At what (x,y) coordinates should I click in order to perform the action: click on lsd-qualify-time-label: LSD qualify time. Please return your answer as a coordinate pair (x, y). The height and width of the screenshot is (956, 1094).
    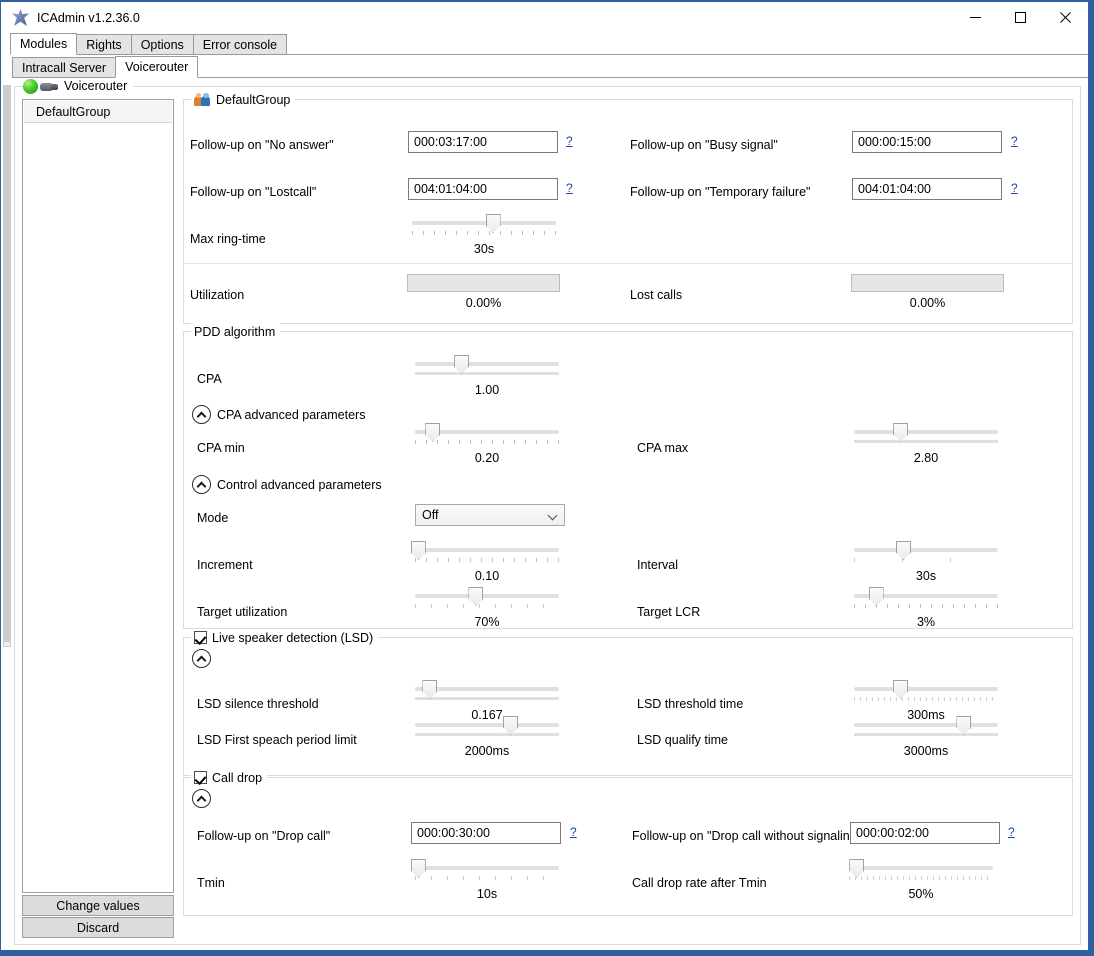
    Looking at the image, I should click on (683, 740).